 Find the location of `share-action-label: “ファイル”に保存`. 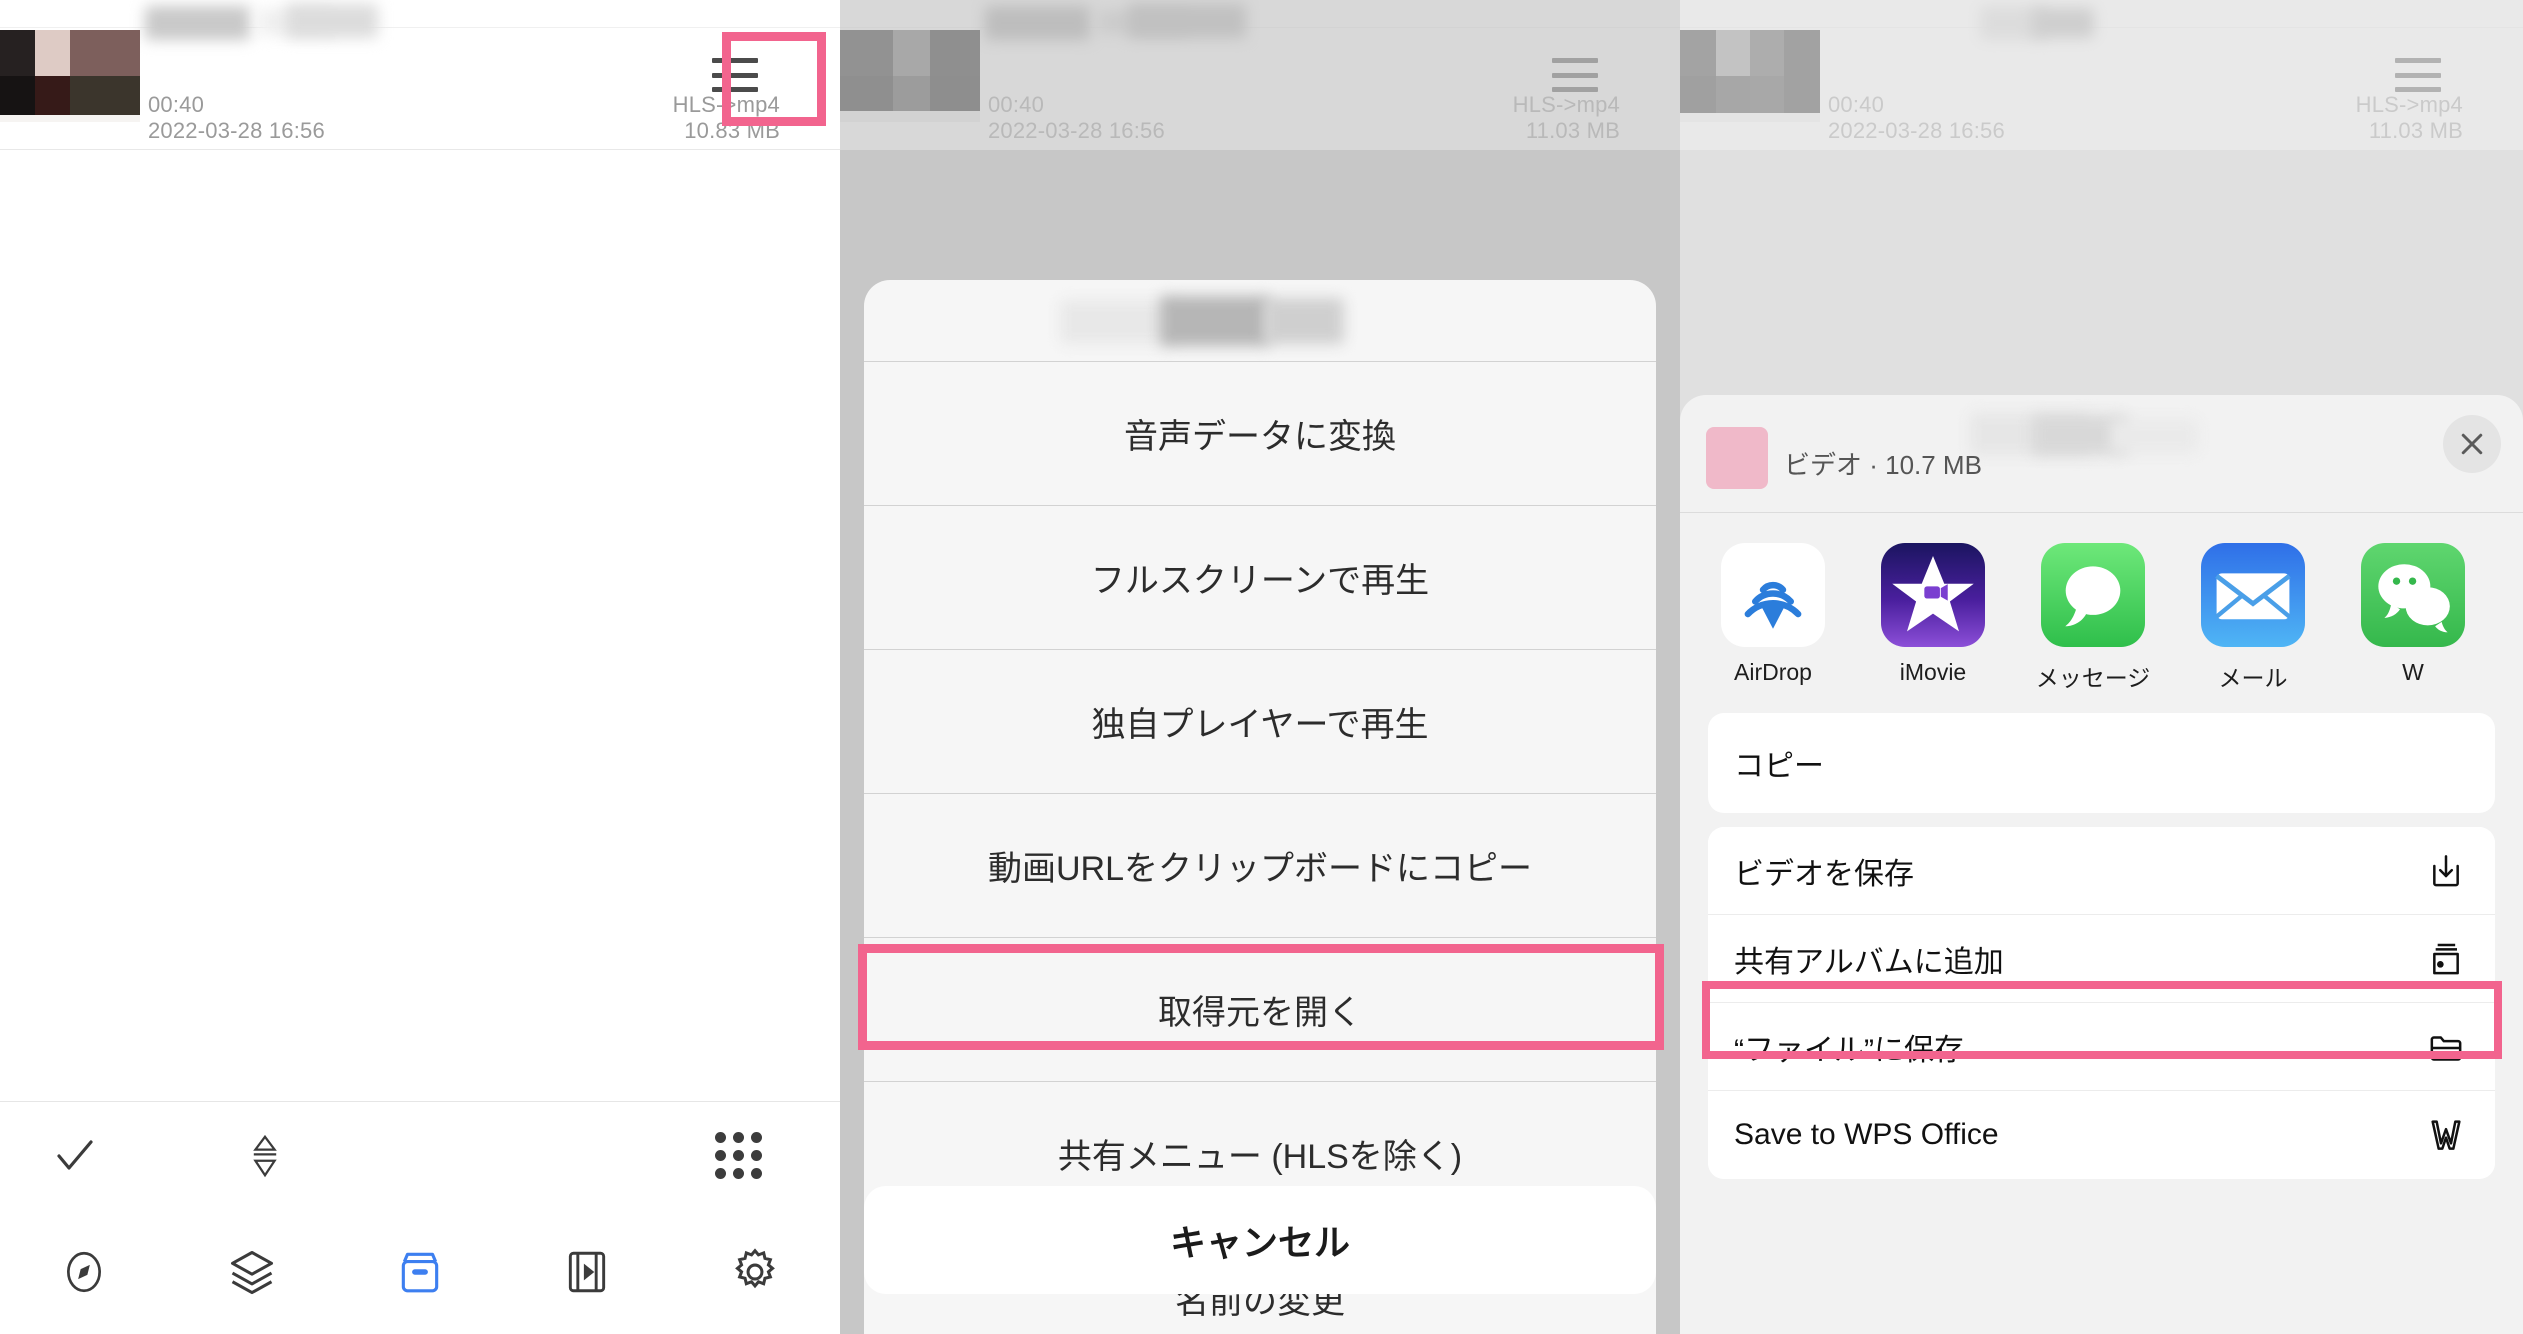

share-action-label: “ファイル”に保存 is located at coordinates (1849, 1050).